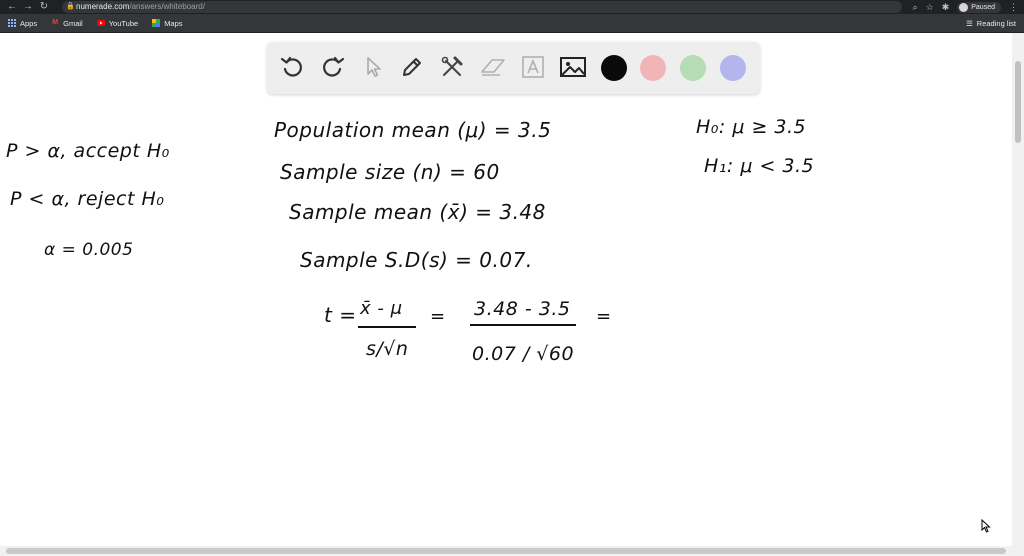  Describe the element at coordinates (523, 325) in the screenshot. I see `fraction-bar-values` at that location.